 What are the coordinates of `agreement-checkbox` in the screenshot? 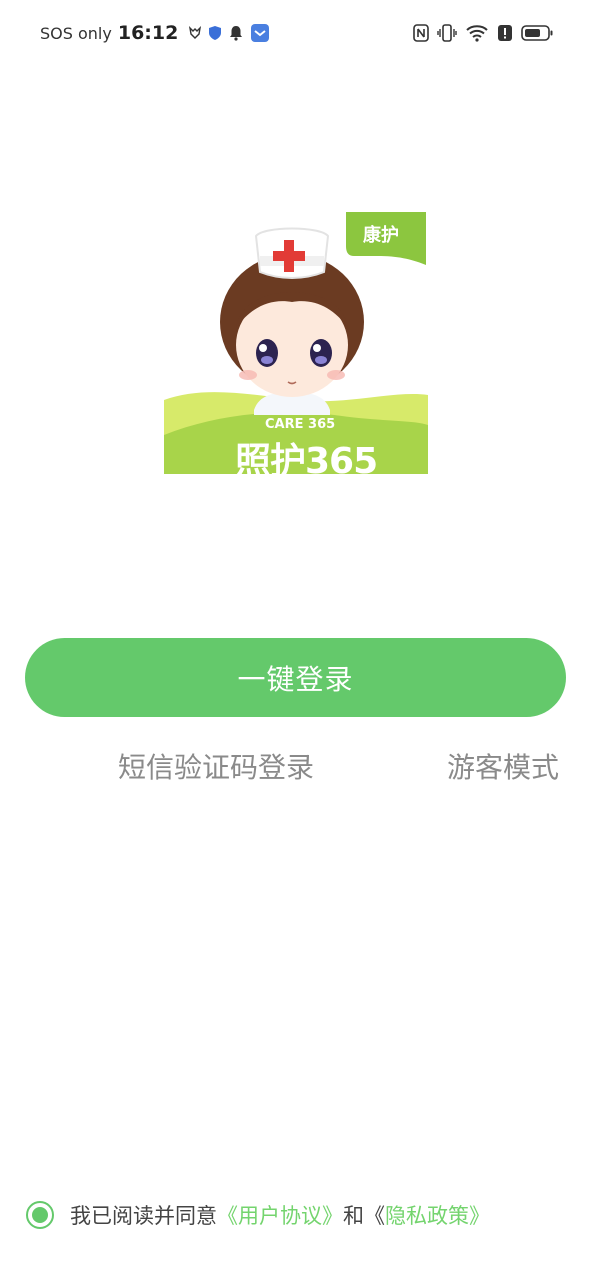 It's located at (40, 1215).